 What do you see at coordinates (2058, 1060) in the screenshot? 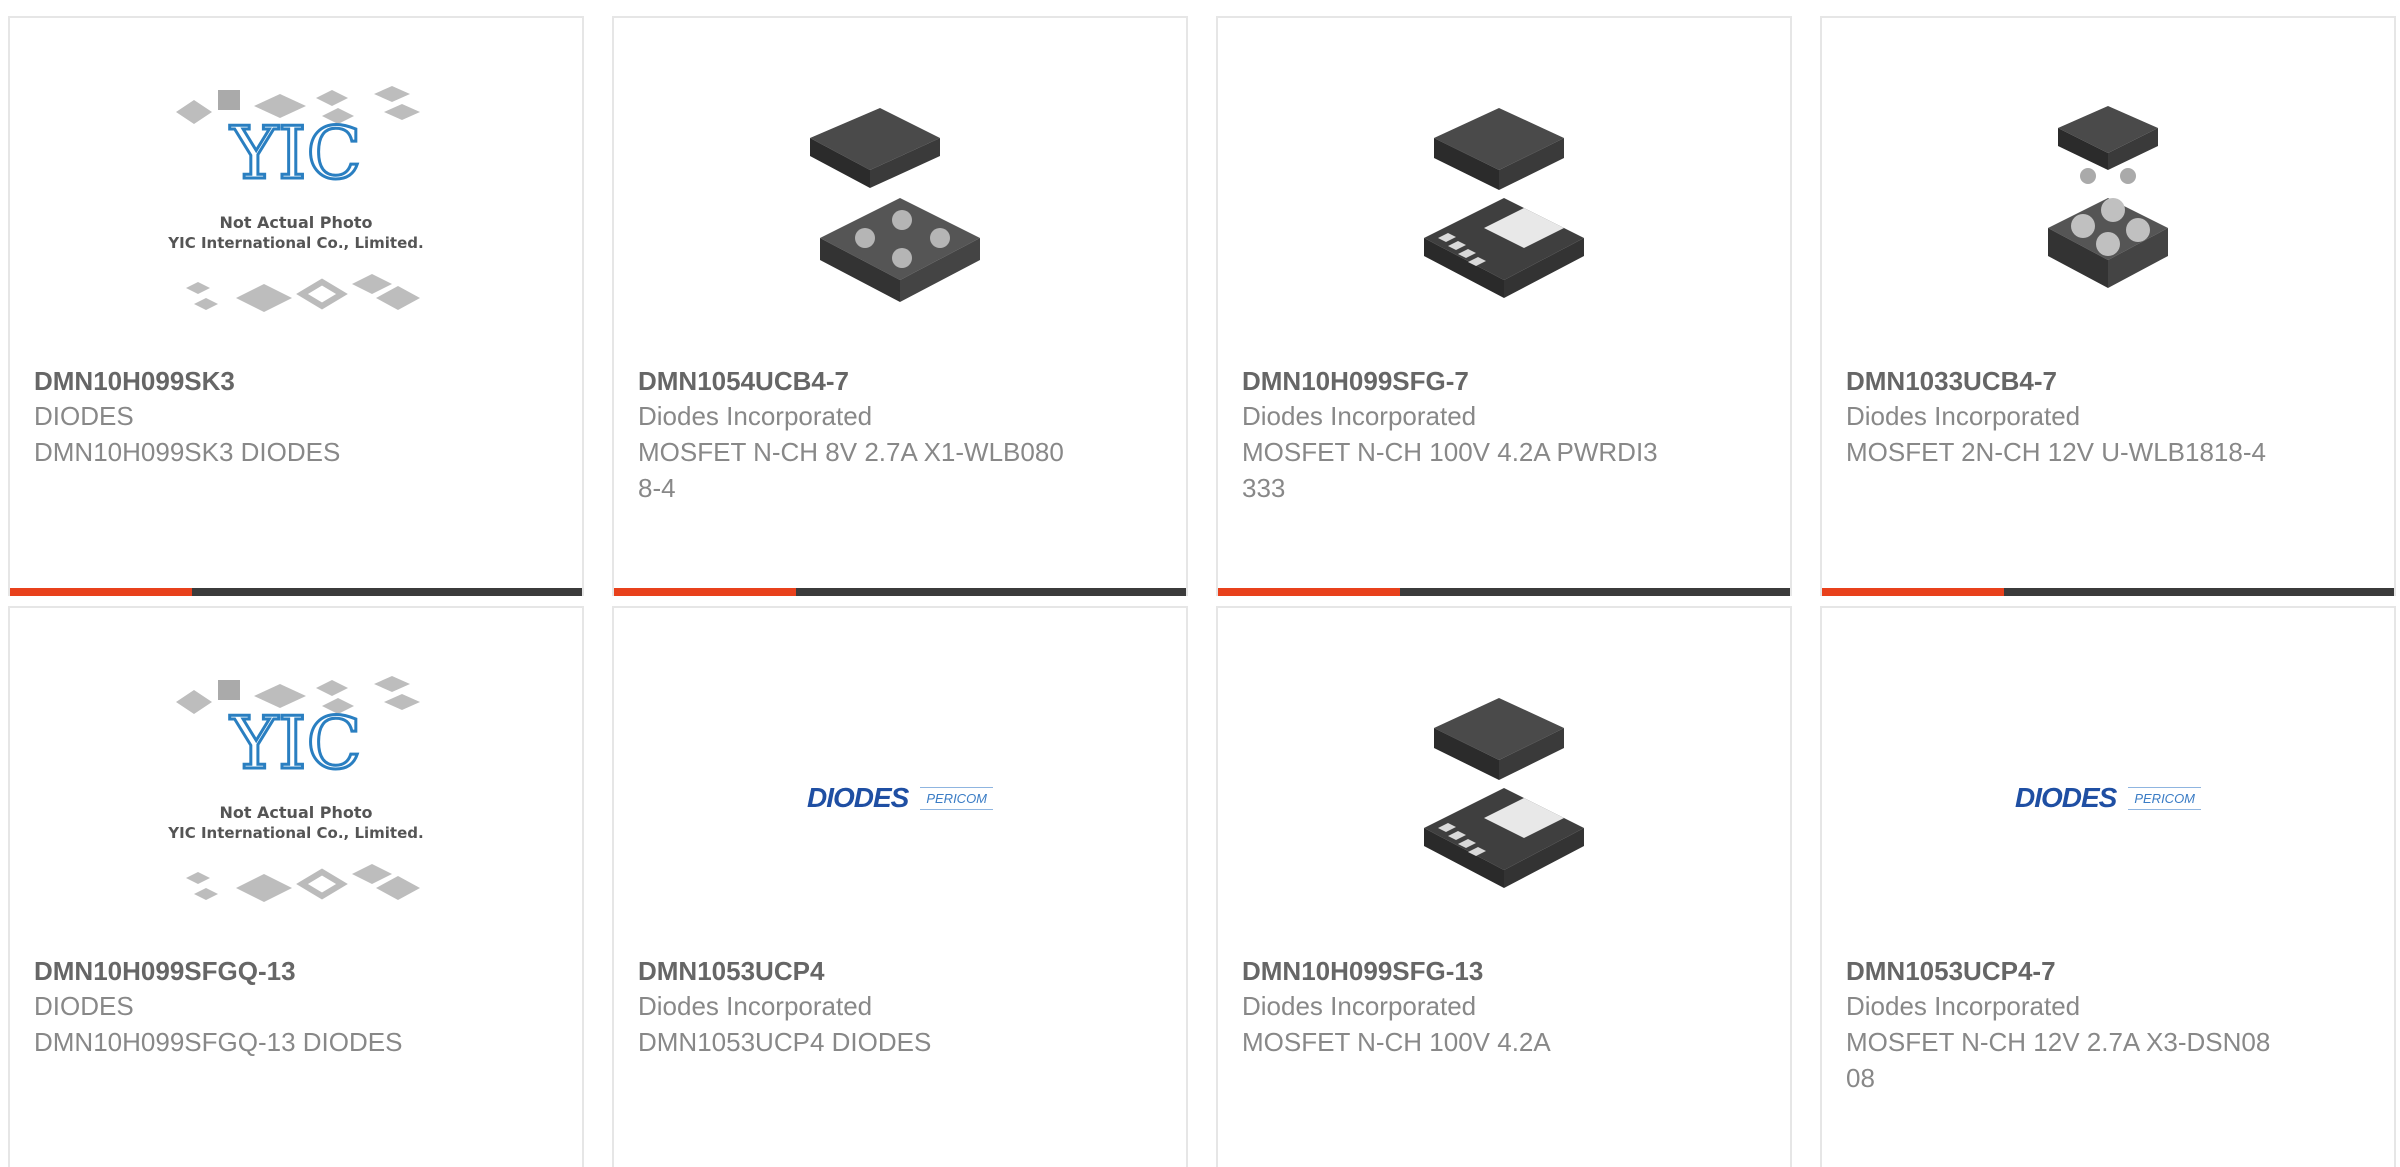
I see `description: MOSFET N-CH 12V 2.7A X3-DSN0808` at bounding box center [2058, 1060].